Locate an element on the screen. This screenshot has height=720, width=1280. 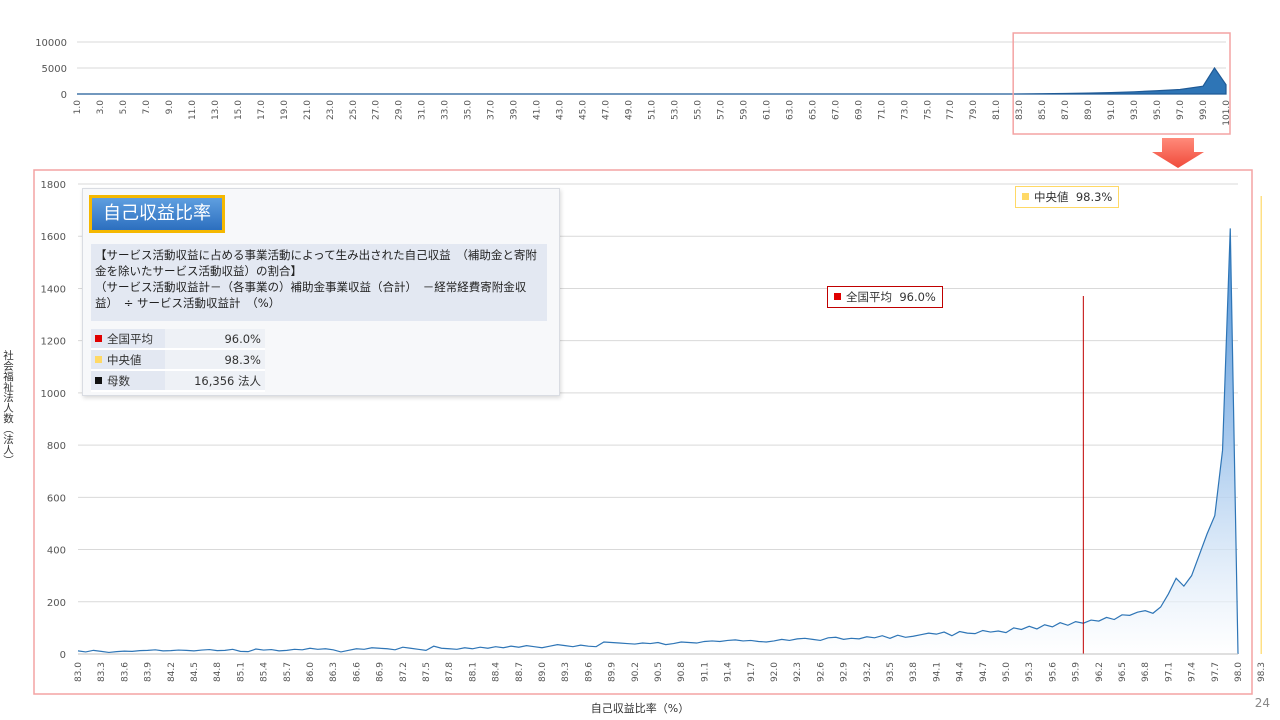
stats-table: 全国平均 96.0% 中央値 98.3% 母数 16,356 法人 is located at coordinates (178, 360).